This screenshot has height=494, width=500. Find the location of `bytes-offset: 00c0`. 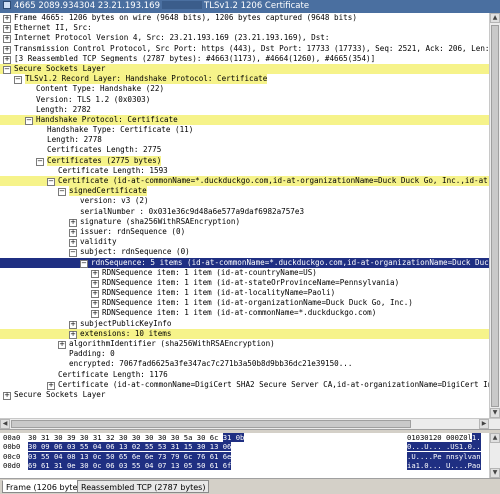

bytes-offset: 00c0 is located at coordinates (12, 456).